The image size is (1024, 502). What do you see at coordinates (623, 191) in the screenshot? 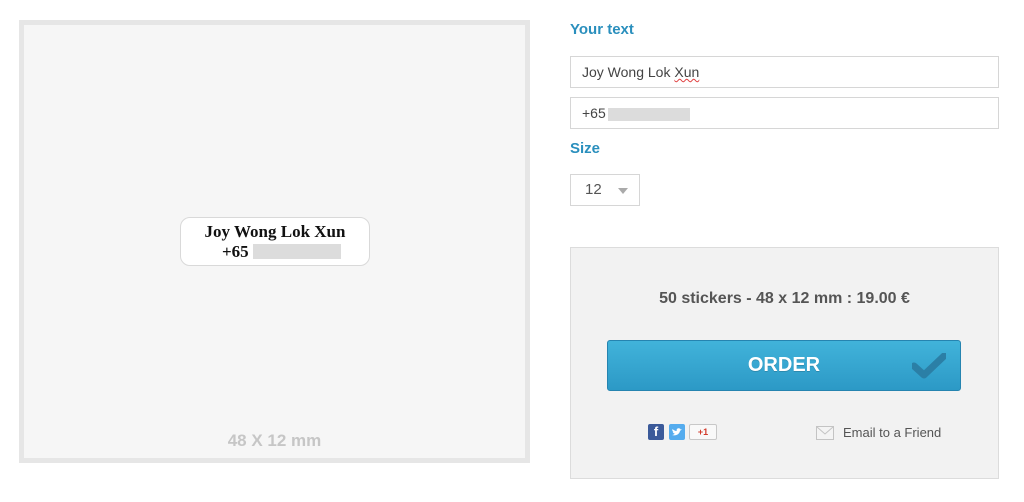
I see `chevron-down-icon` at bounding box center [623, 191].